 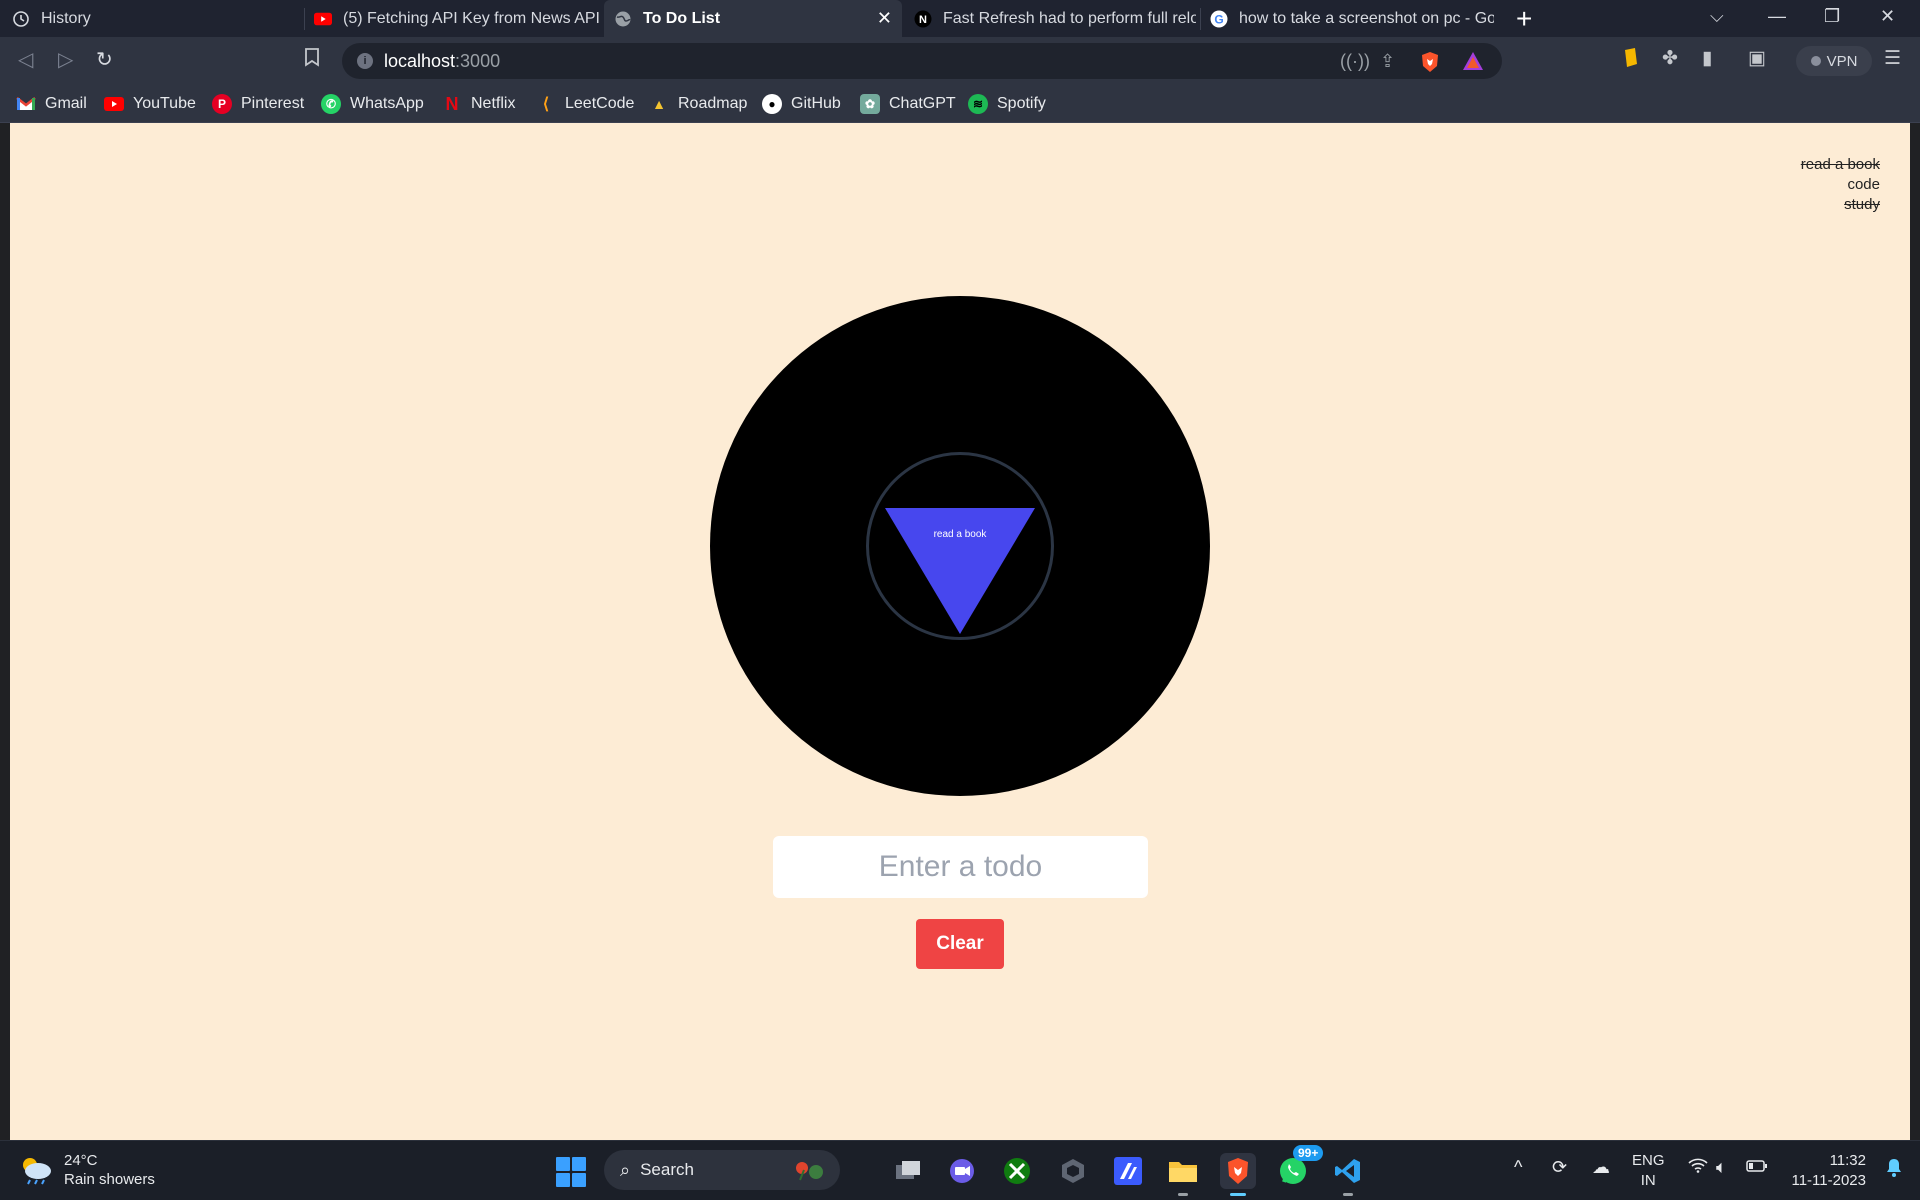 What do you see at coordinates (922, 61) in the screenshot?
I see `address-bar: i localhost:3000 ((·)) ⇪` at bounding box center [922, 61].